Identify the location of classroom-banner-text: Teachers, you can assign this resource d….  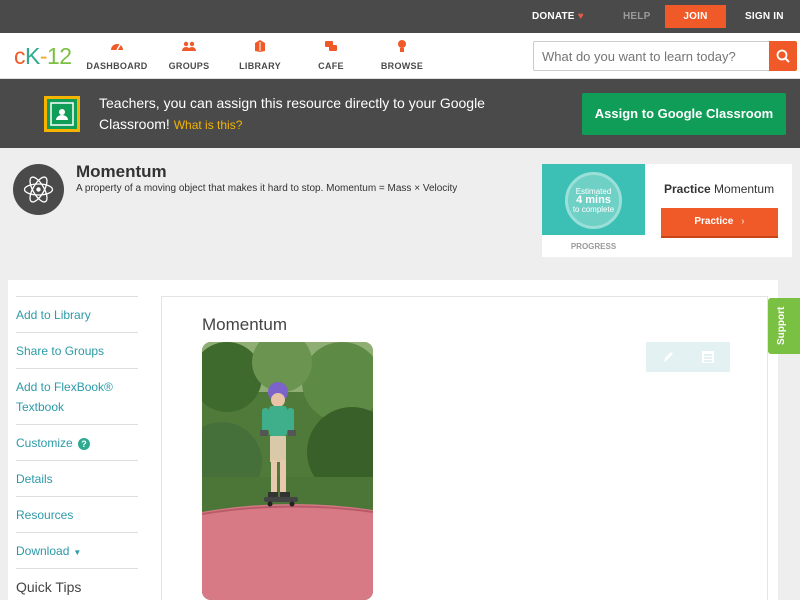
(319, 114).